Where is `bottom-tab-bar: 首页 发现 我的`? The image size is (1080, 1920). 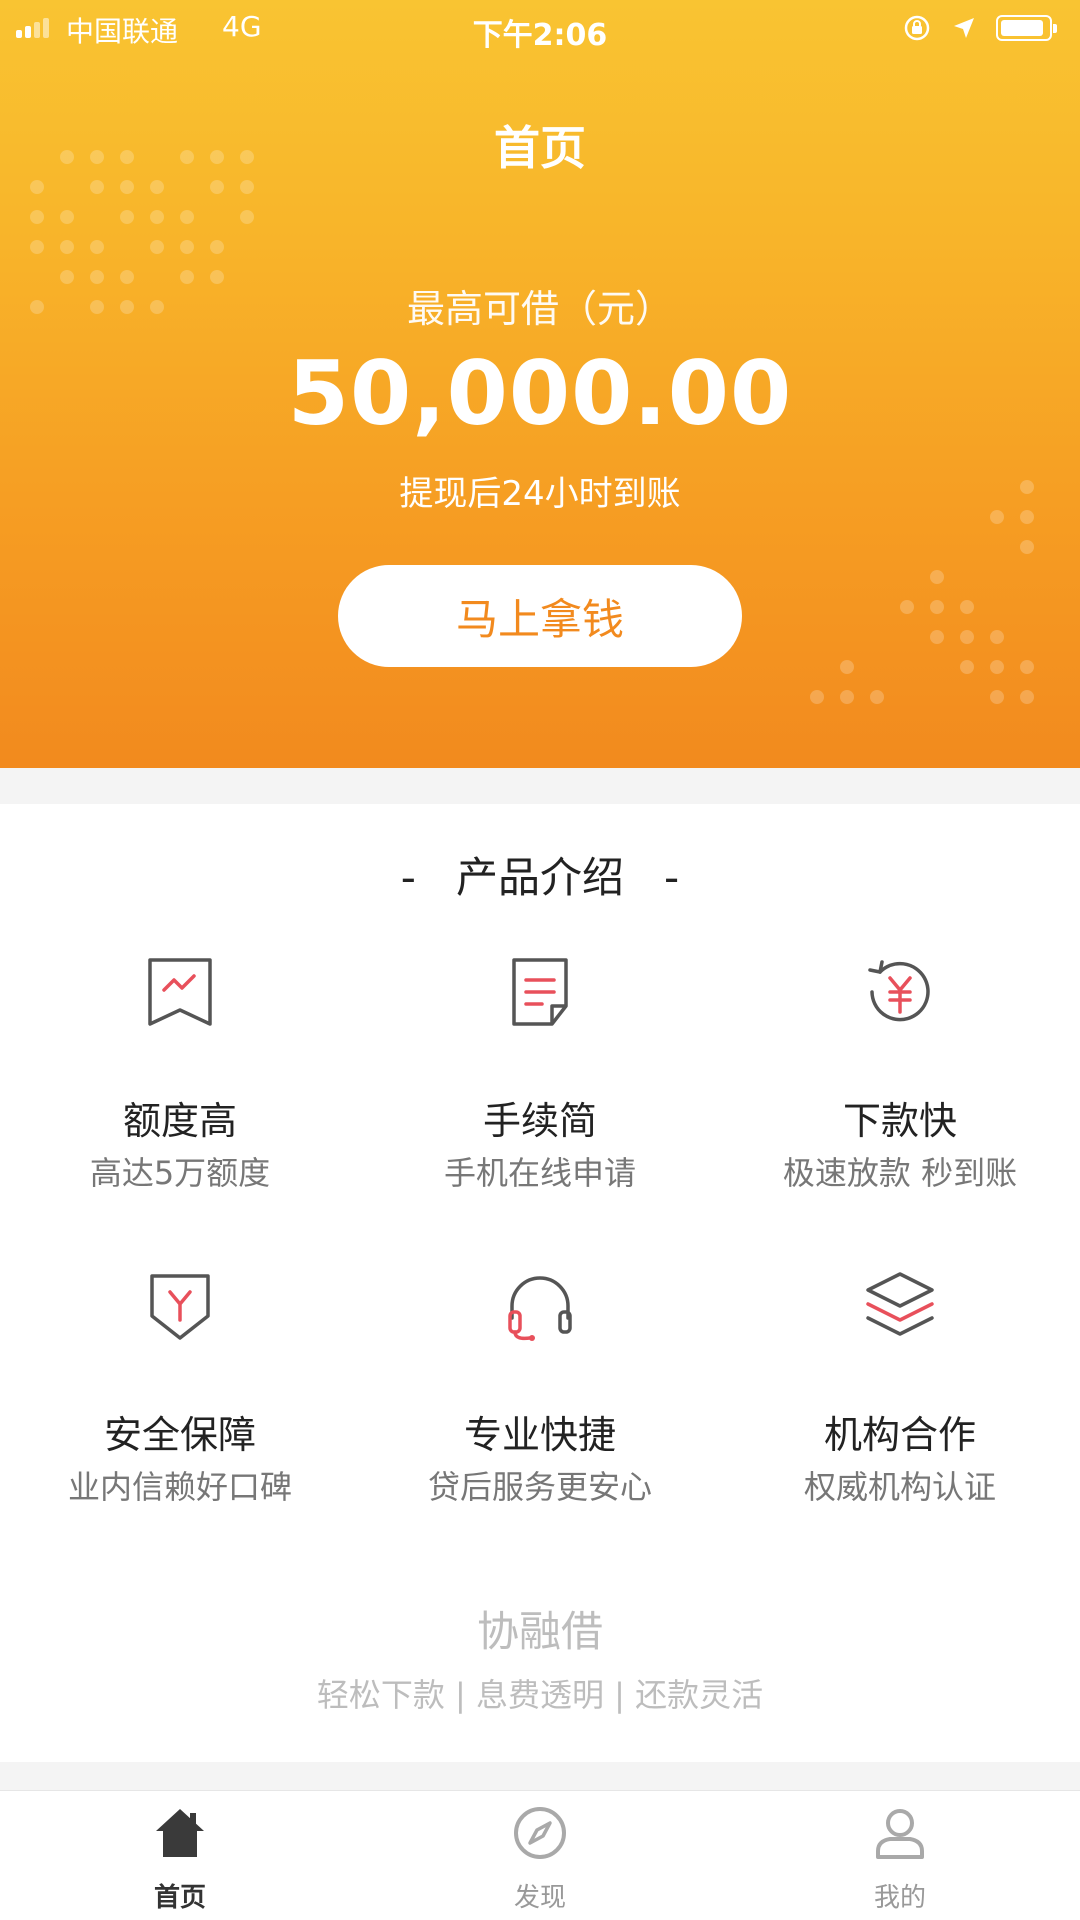
bottom-tab-bar: 首页 发现 我的 is located at coordinates (540, 1855).